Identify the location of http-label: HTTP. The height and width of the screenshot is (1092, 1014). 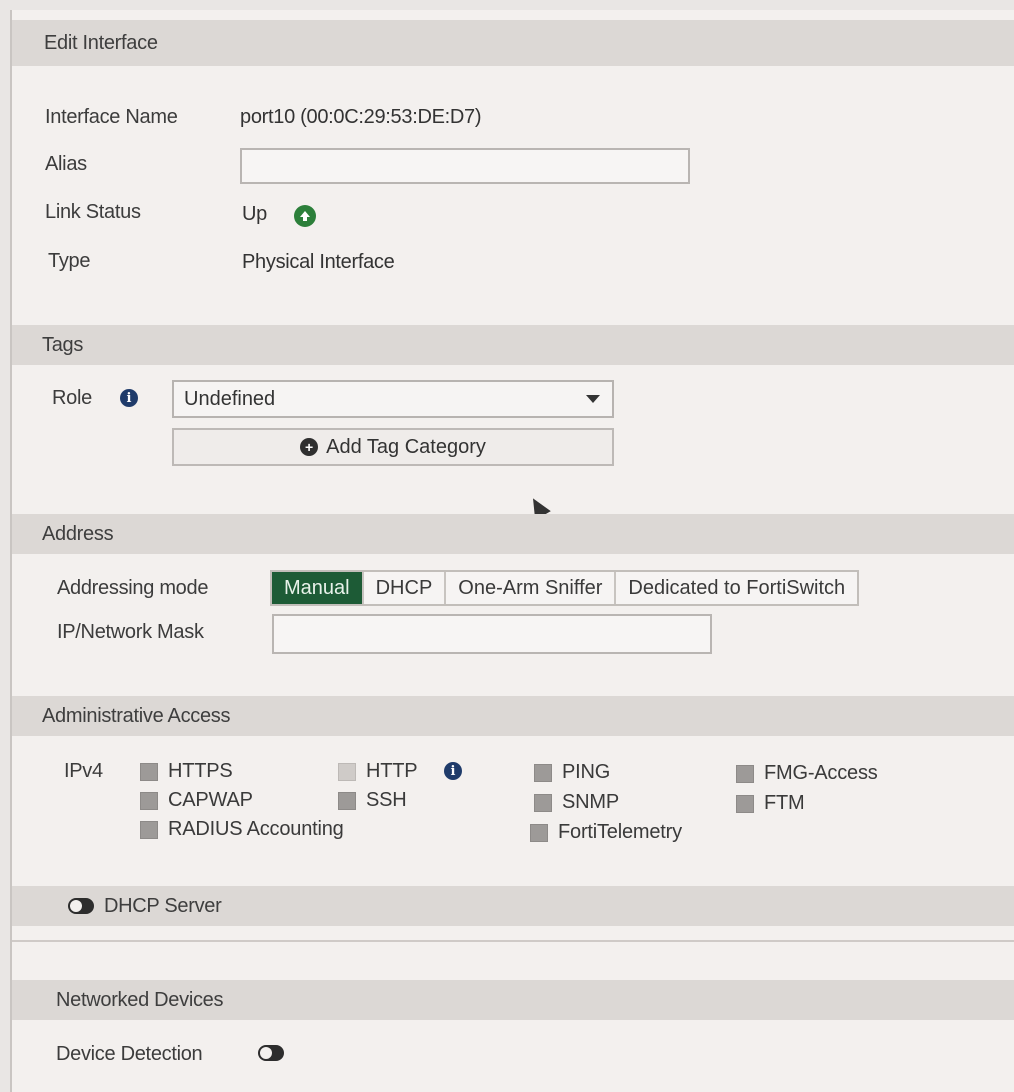
(392, 771).